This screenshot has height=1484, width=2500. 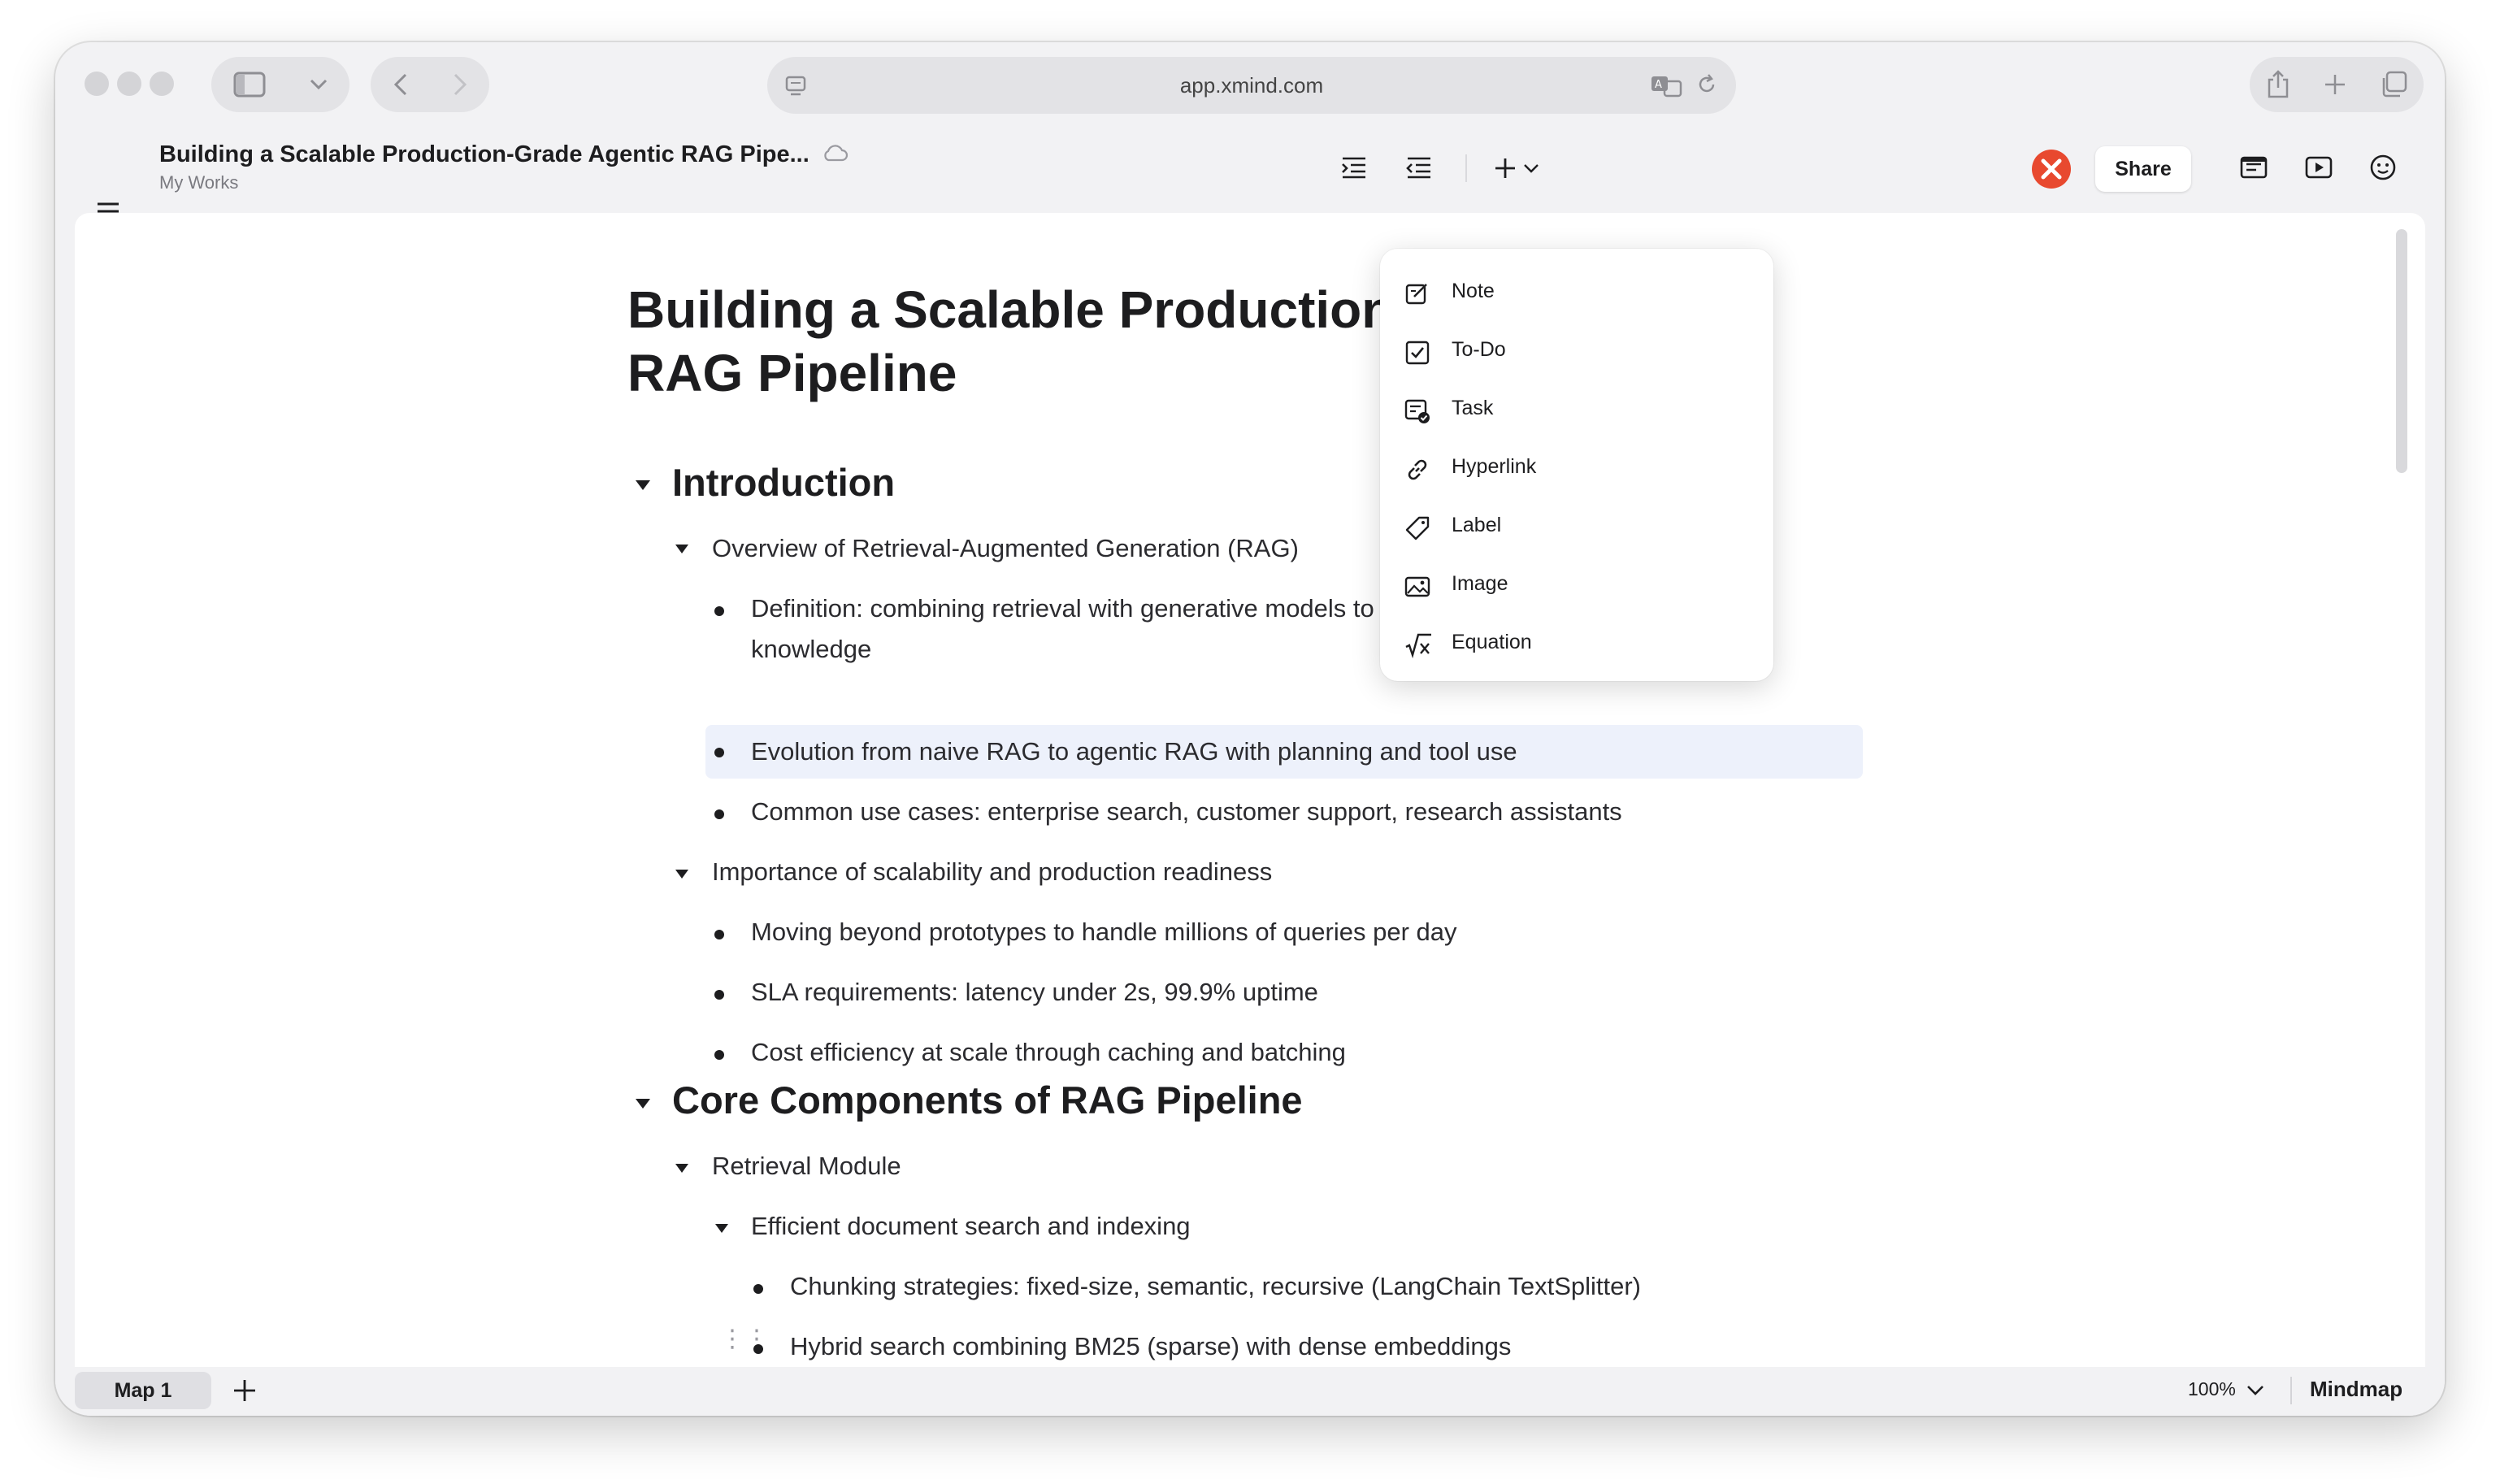 I want to click on menu-item-label-text: Label, so click(x=1477, y=525).